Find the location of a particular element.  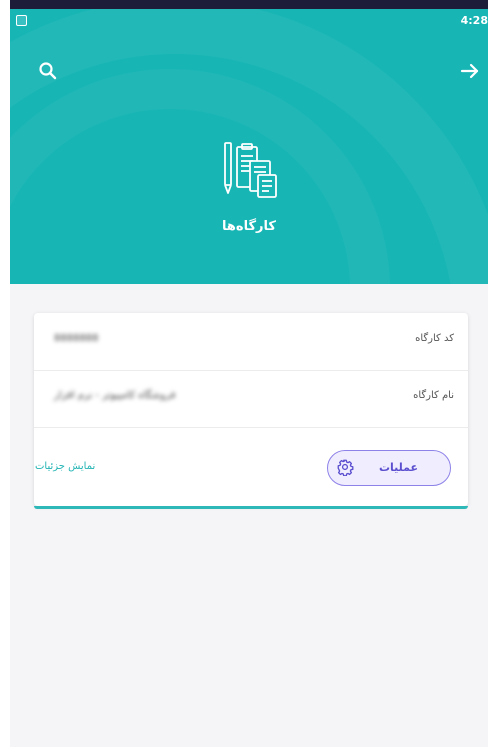

workshop-code-row: کد کارگاه 8888888 is located at coordinates (251, 342).